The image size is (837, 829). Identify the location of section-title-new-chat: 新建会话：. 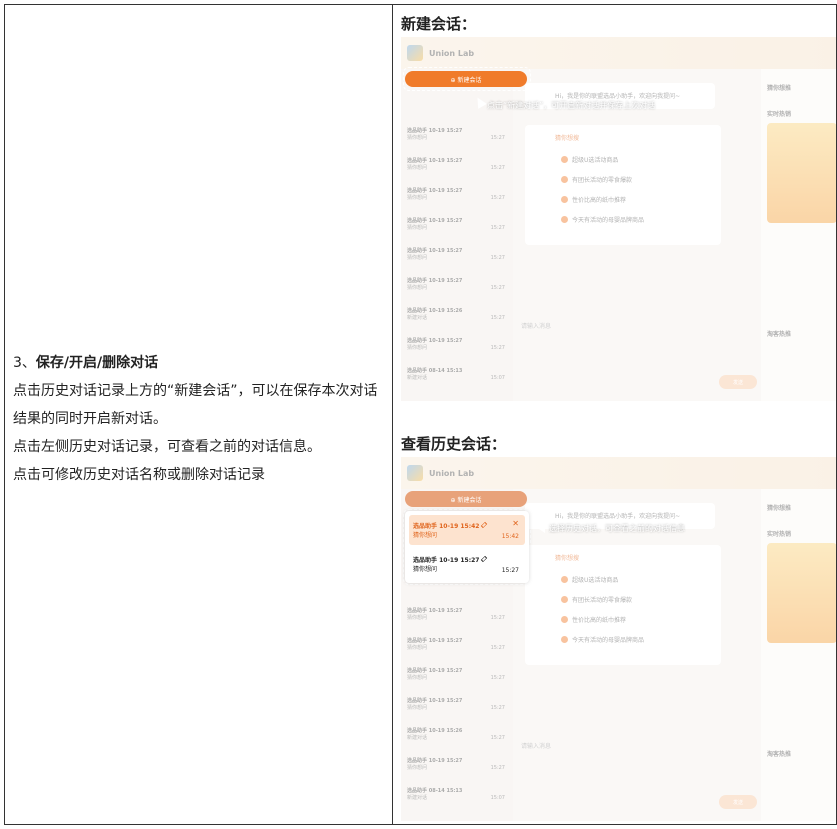
(439, 24).